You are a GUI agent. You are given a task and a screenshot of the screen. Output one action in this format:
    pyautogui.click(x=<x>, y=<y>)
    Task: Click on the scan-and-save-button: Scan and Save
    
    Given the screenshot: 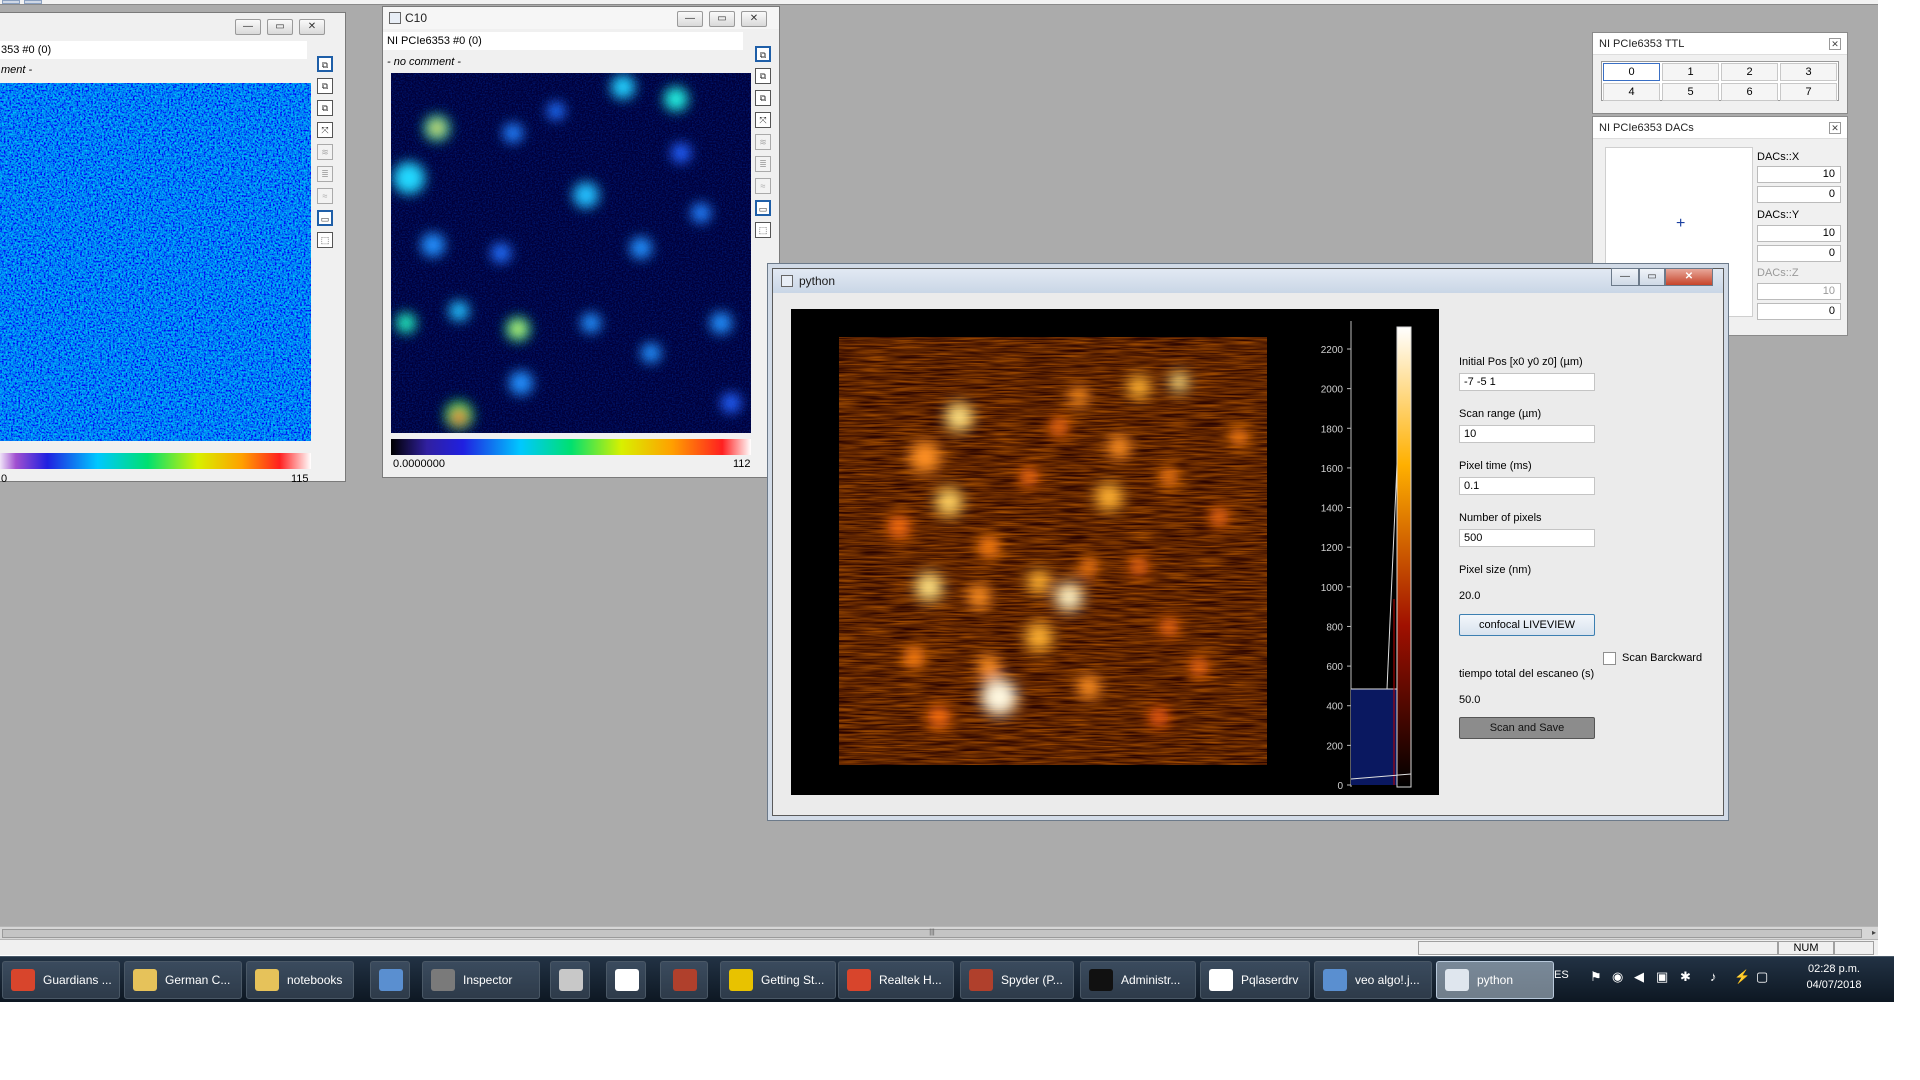 What is the action you would take?
    pyautogui.click(x=1527, y=728)
    